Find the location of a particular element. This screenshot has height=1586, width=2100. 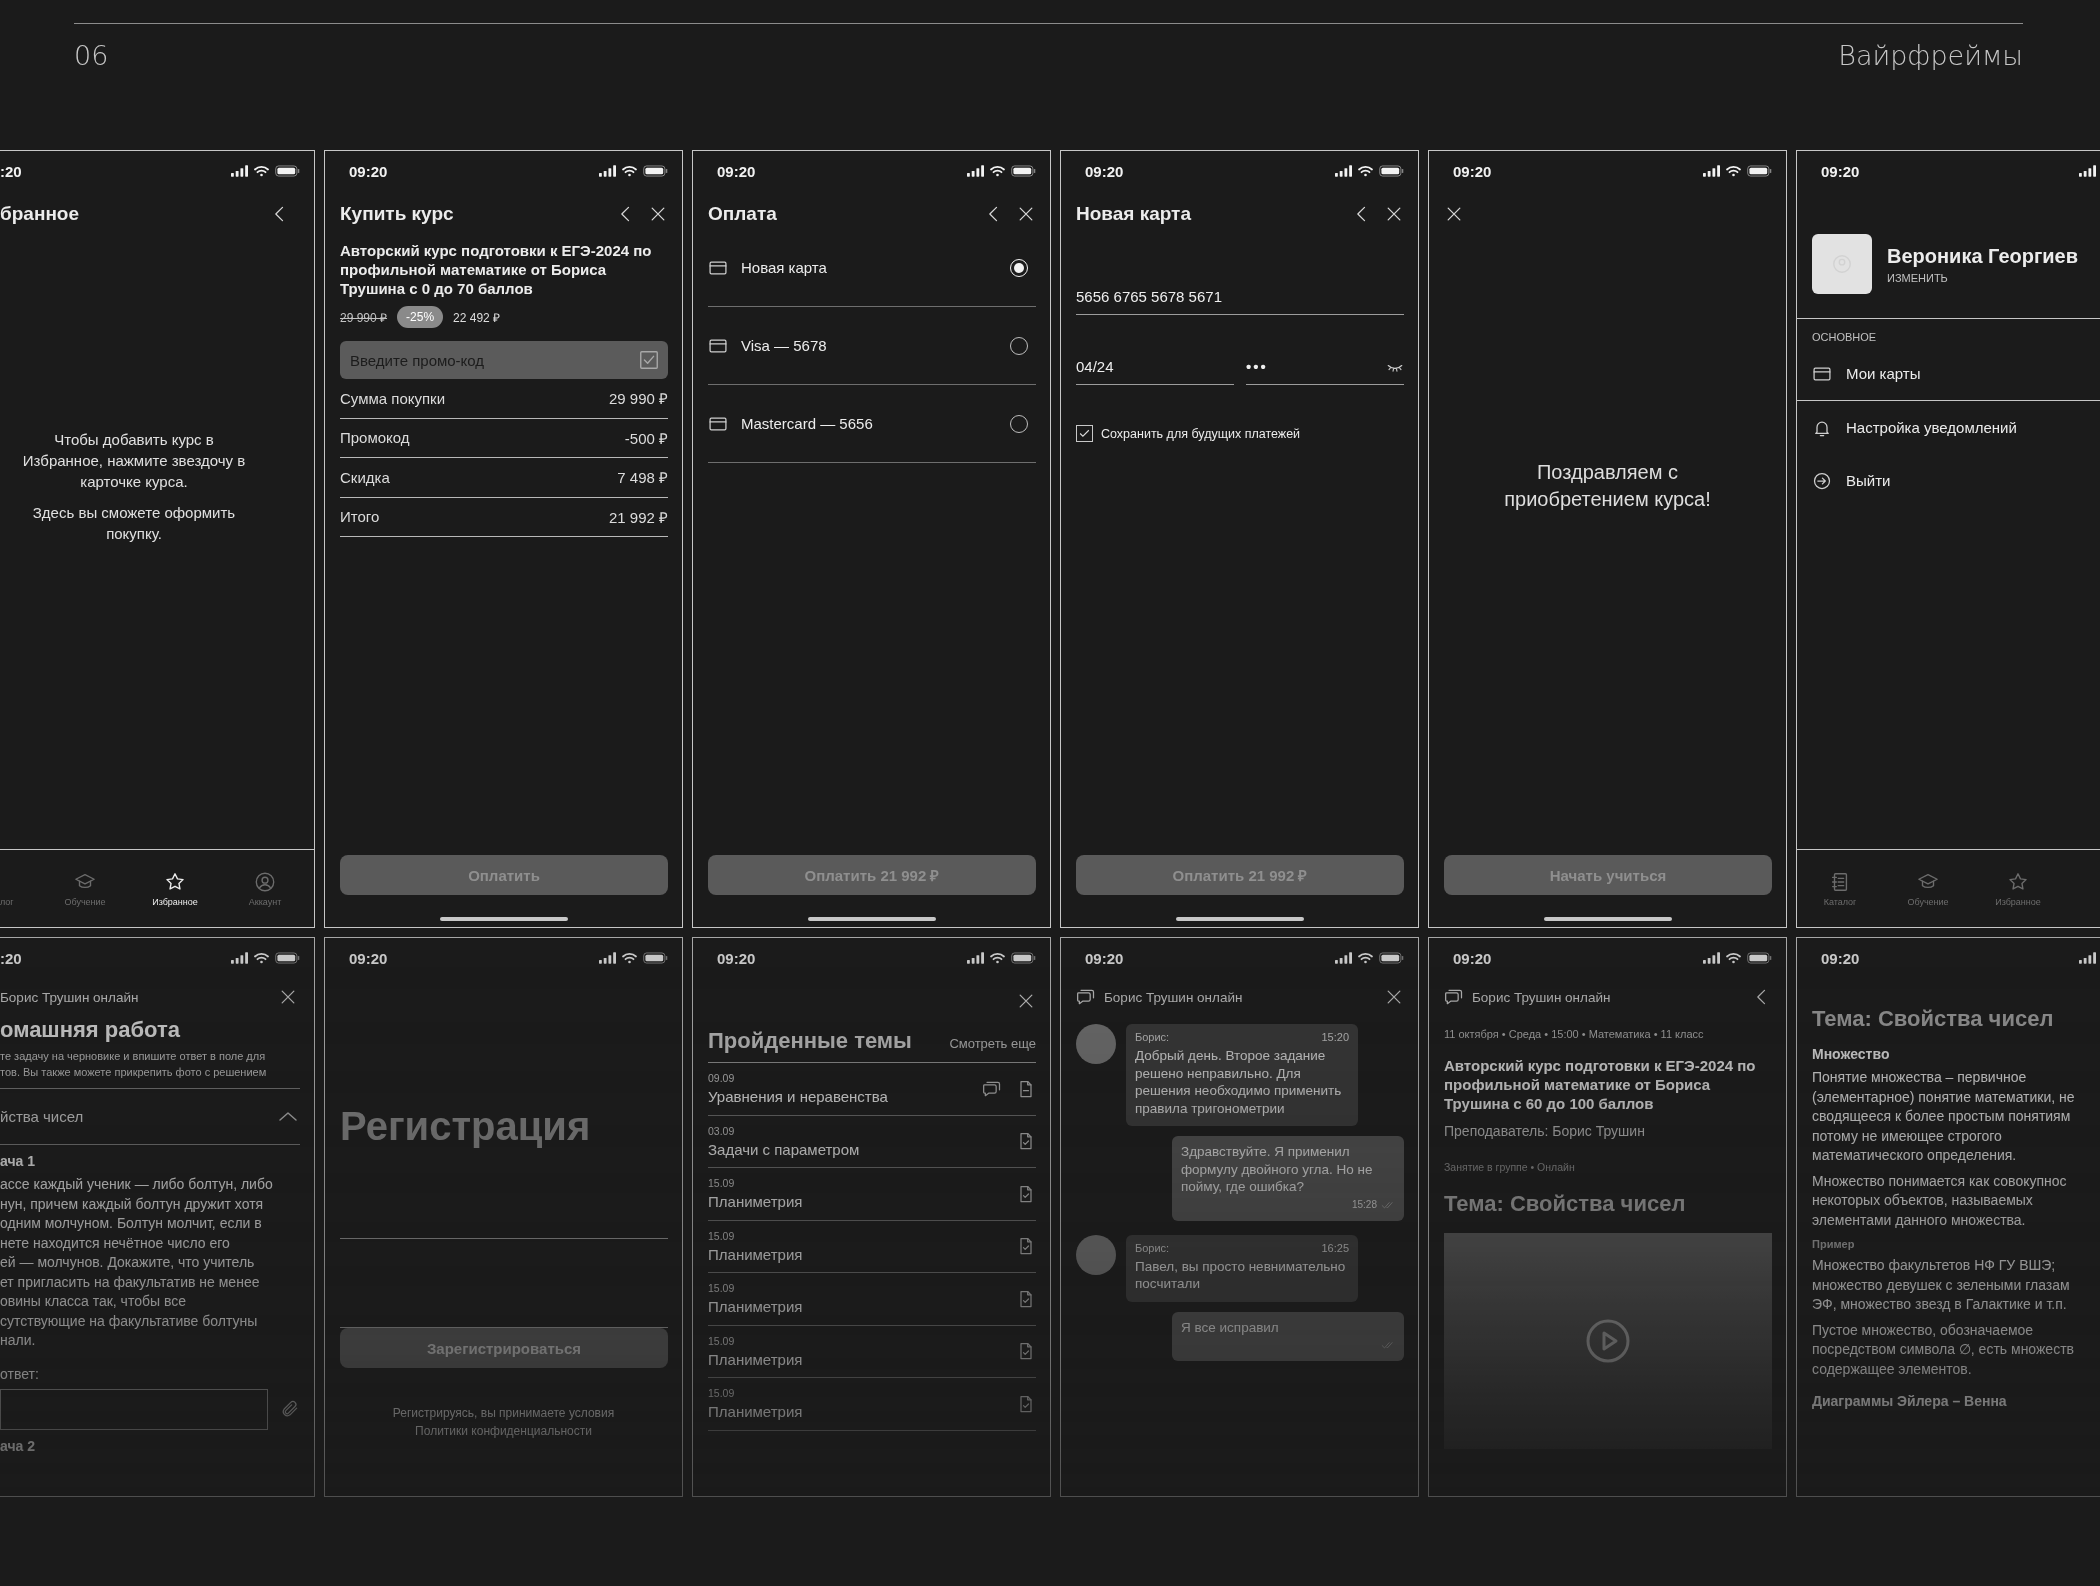

paragraph: Пустое множество, обозначаемое посредством символа ∅, есть множеств содержащее элементов. is located at coordinates (1943, 1349).